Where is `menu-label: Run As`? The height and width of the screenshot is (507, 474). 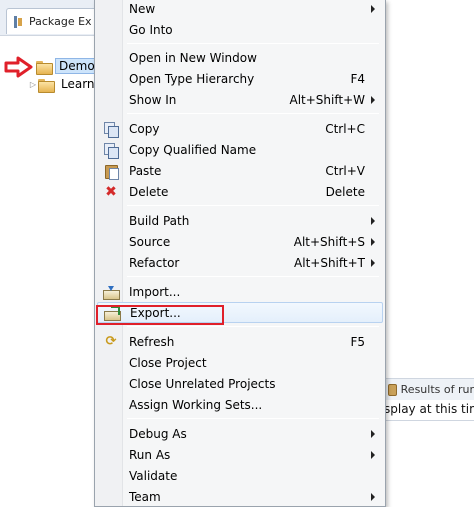
menu-label: Run As is located at coordinates (150, 454).